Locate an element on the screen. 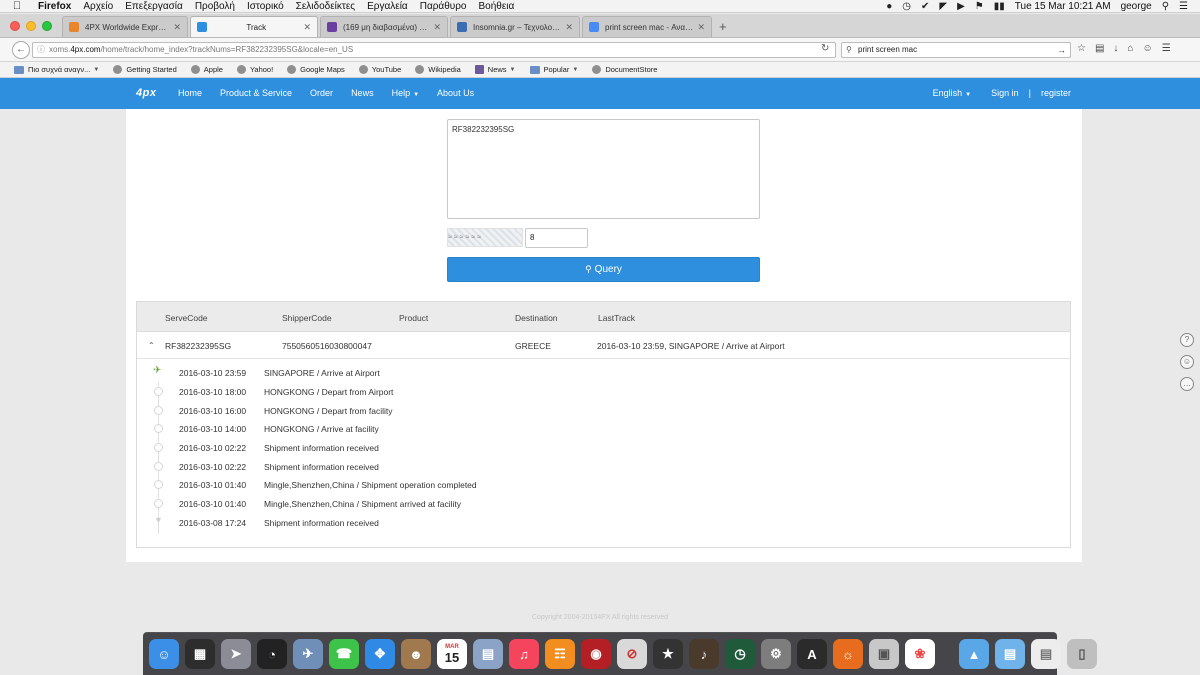 This screenshot has width=1200, height=675. dashboard-icon: ▦ is located at coordinates (200, 654).